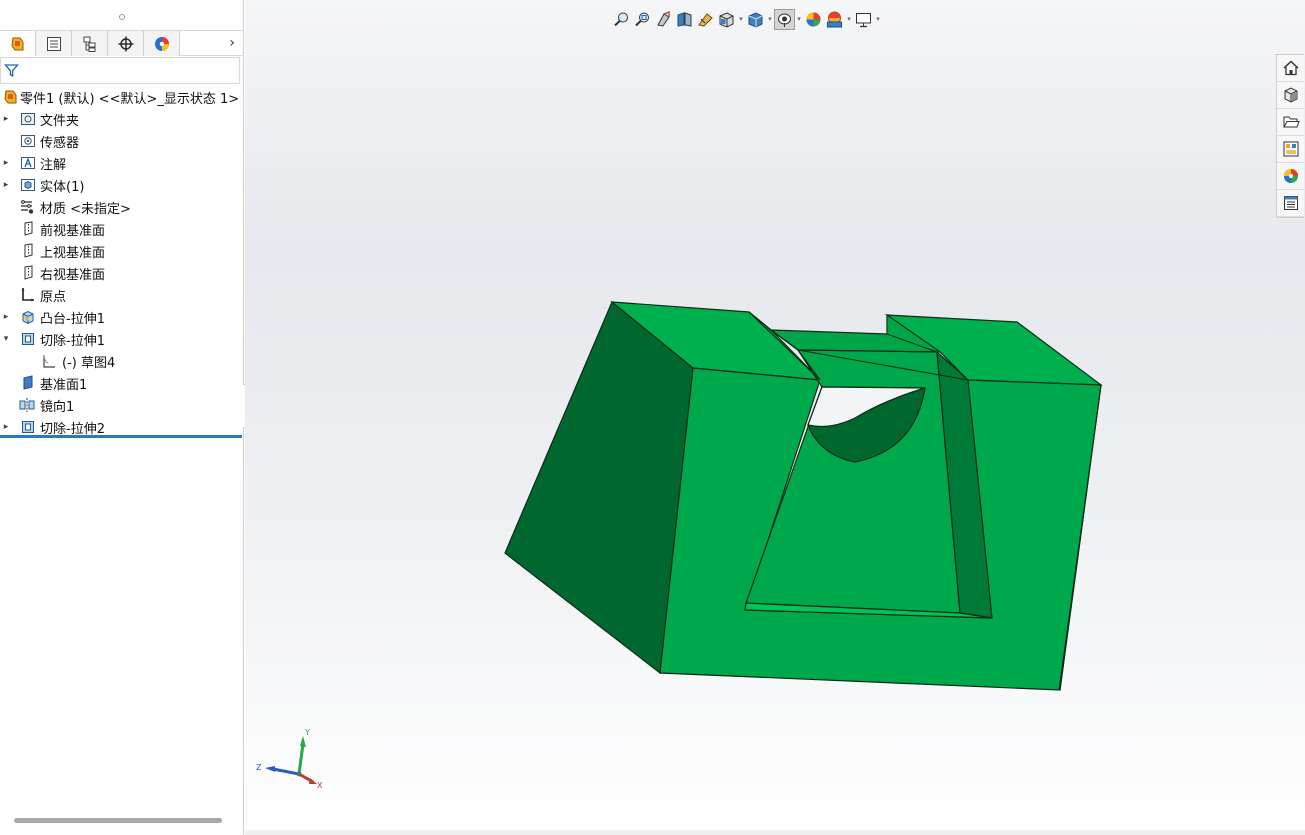 The image size is (1305, 835). What do you see at coordinates (122, 361) in the screenshot?
I see `tree-item: (-) 草图4` at bounding box center [122, 361].